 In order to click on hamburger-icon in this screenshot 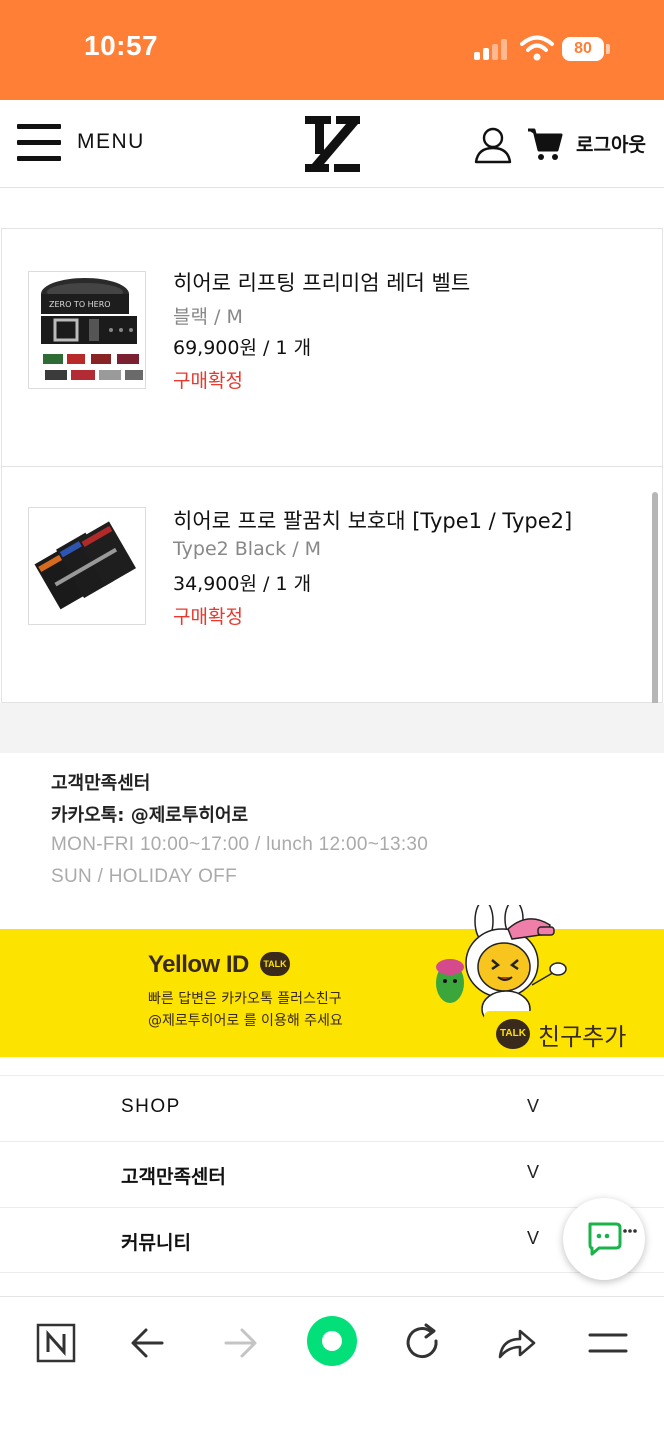, I will do `click(608, 1343)`.